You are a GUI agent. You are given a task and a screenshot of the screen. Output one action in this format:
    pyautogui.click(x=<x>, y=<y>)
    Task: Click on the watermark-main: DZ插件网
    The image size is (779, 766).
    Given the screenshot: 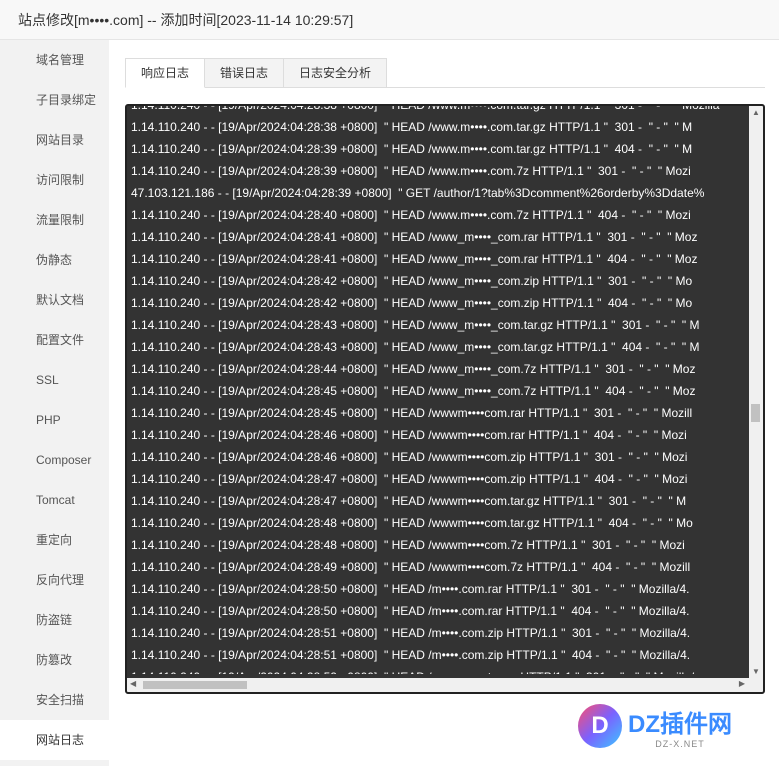 What is the action you would take?
    pyautogui.click(x=680, y=724)
    